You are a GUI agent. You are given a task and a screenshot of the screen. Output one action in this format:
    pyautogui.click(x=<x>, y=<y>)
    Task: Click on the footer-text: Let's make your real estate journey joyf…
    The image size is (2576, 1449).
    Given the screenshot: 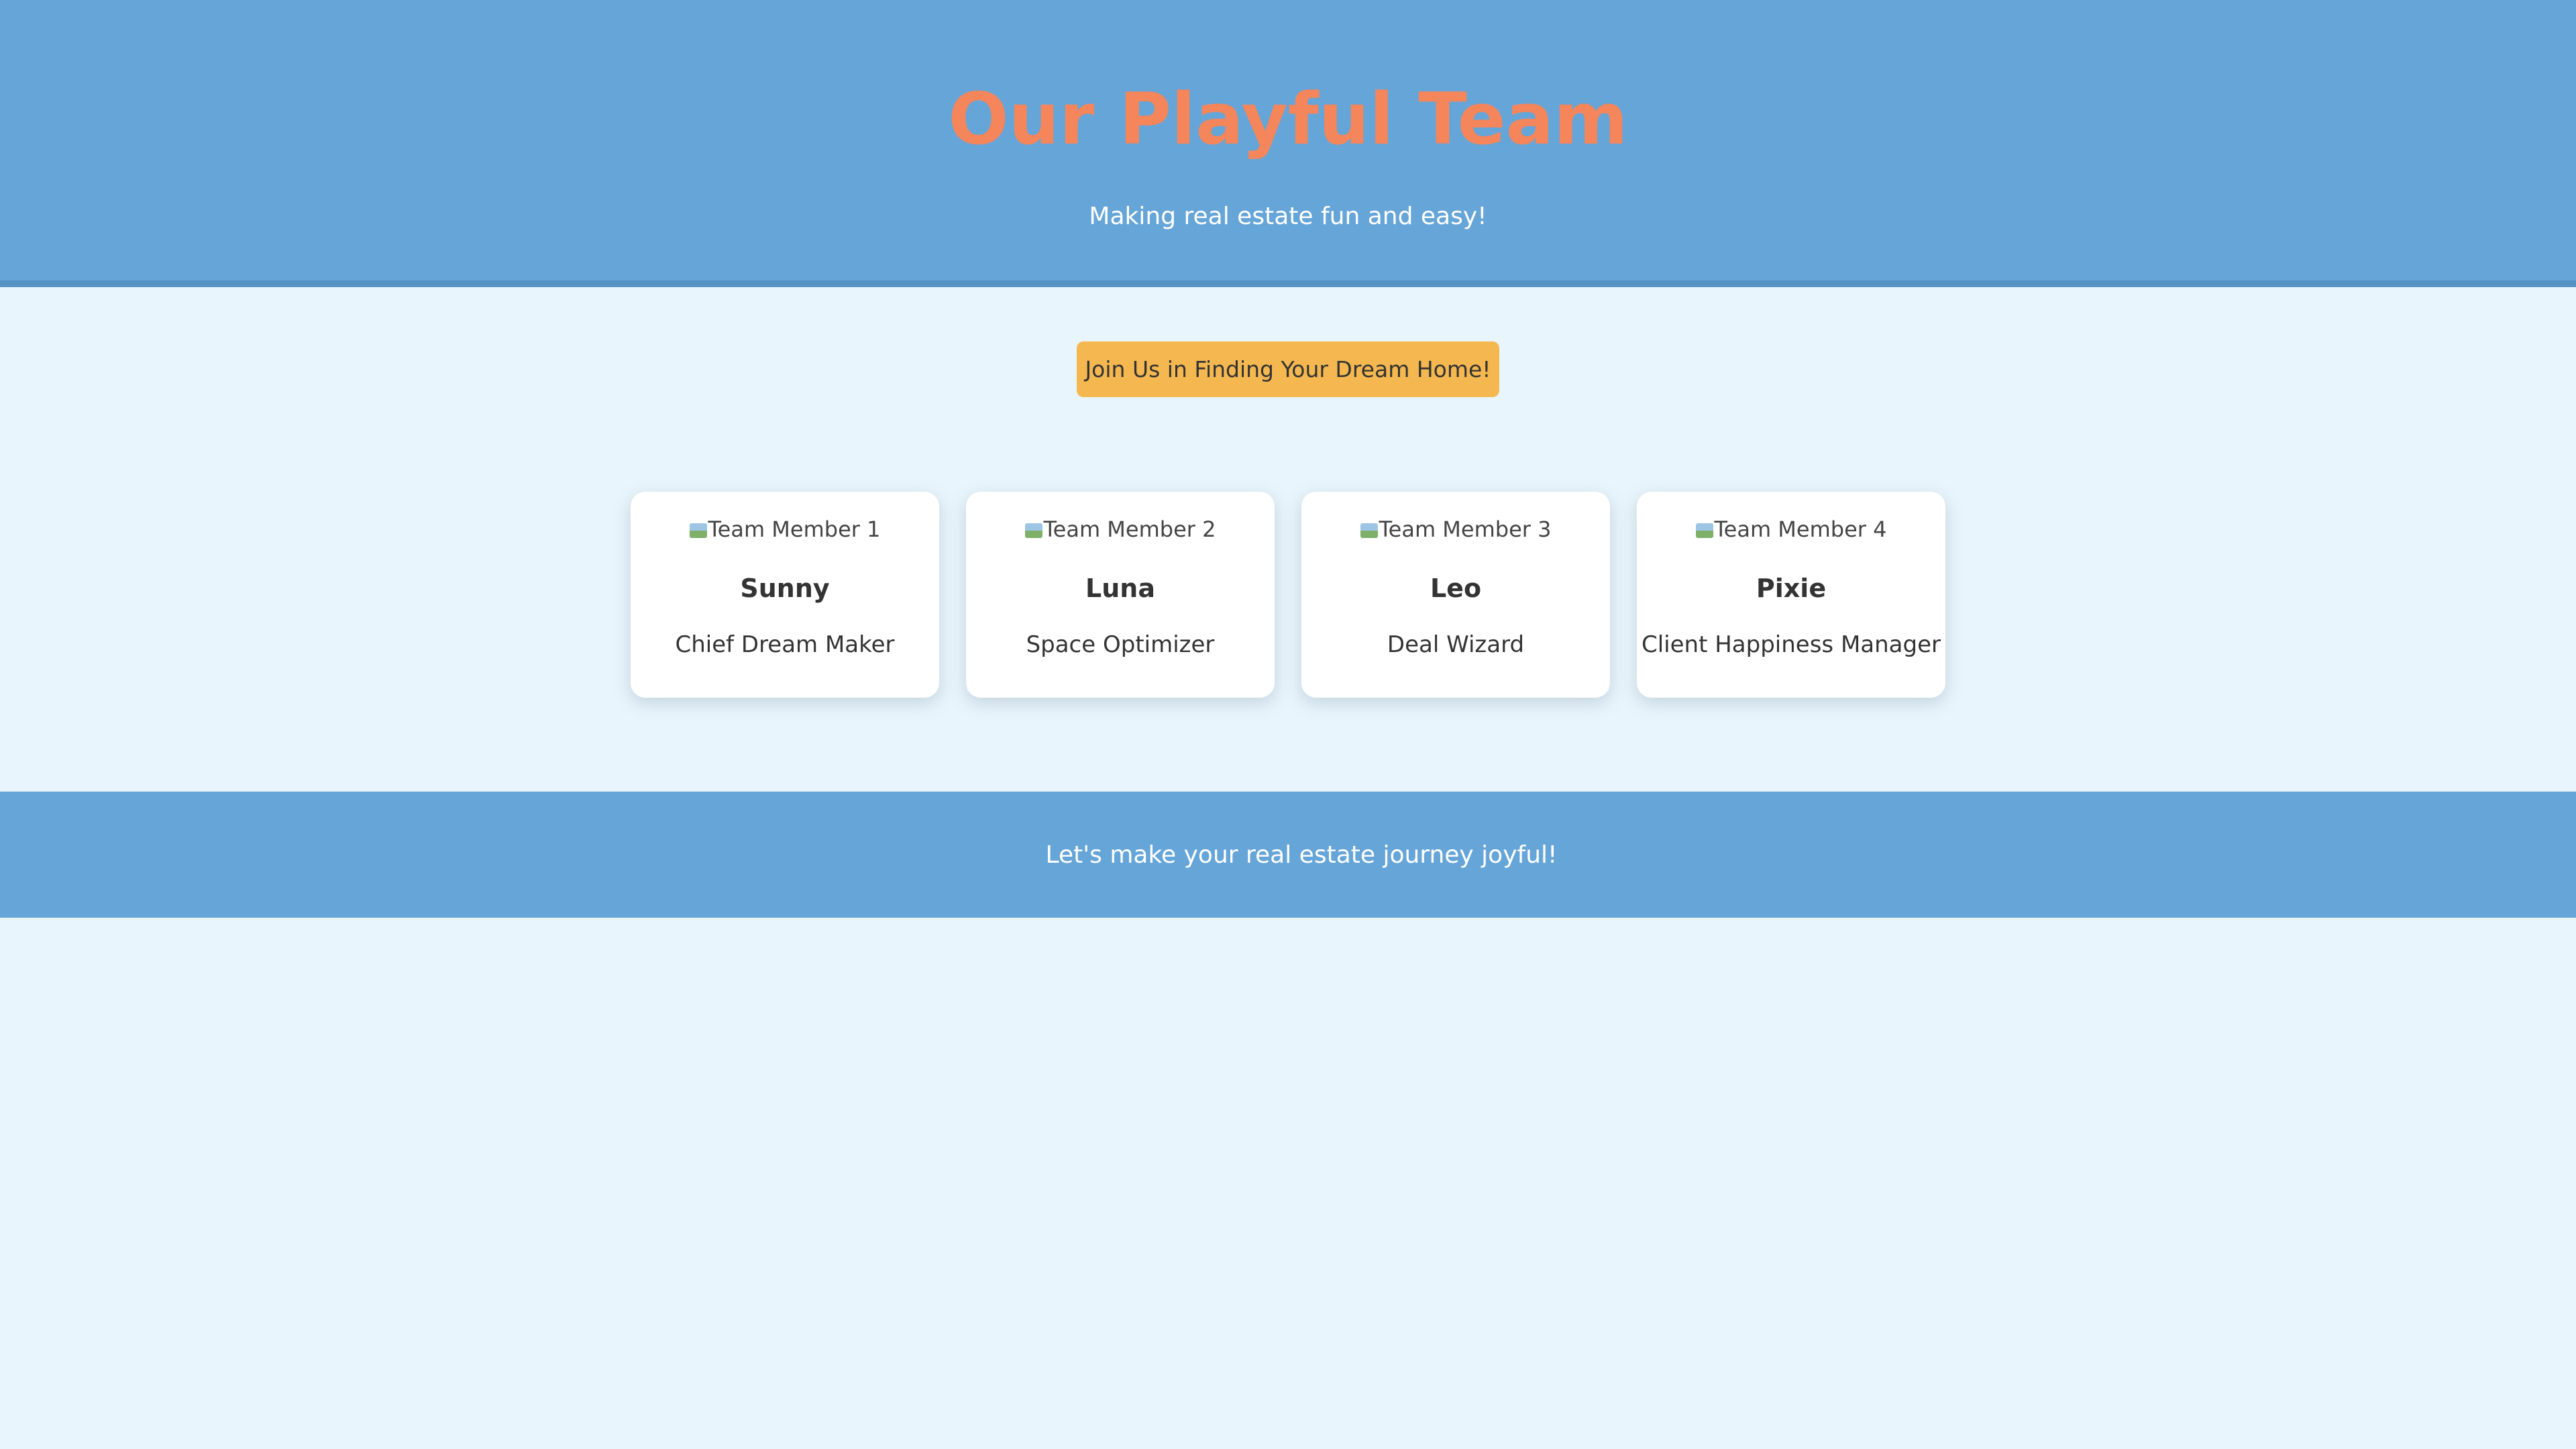 What is the action you would take?
    pyautogui.click(x=1301, y=855)
    